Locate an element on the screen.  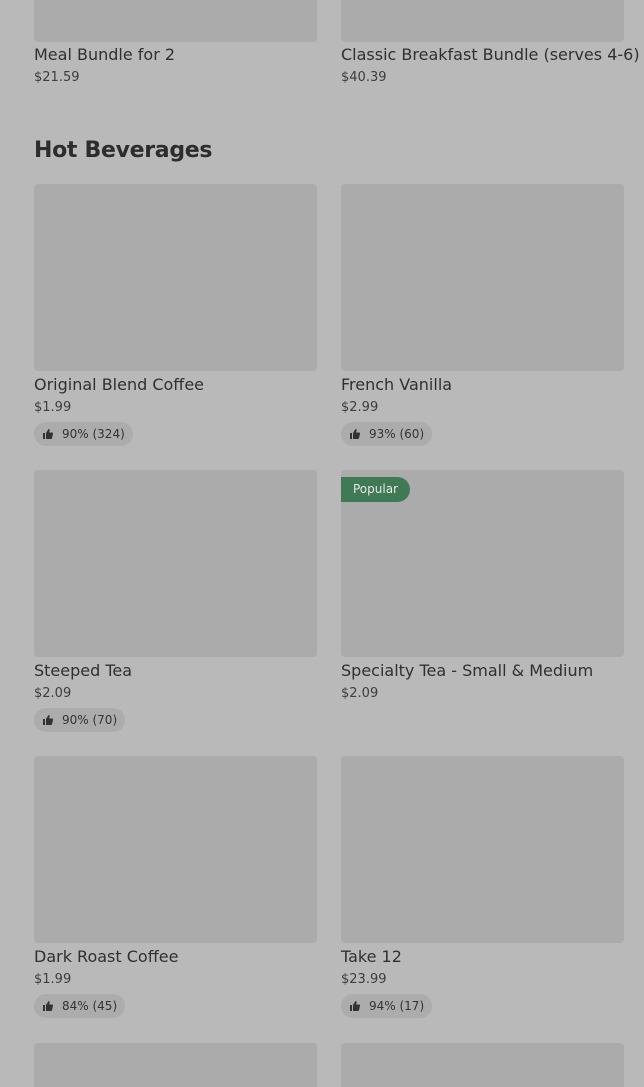
rating-text: 94% (17) is located at coordinates (397, 1006).